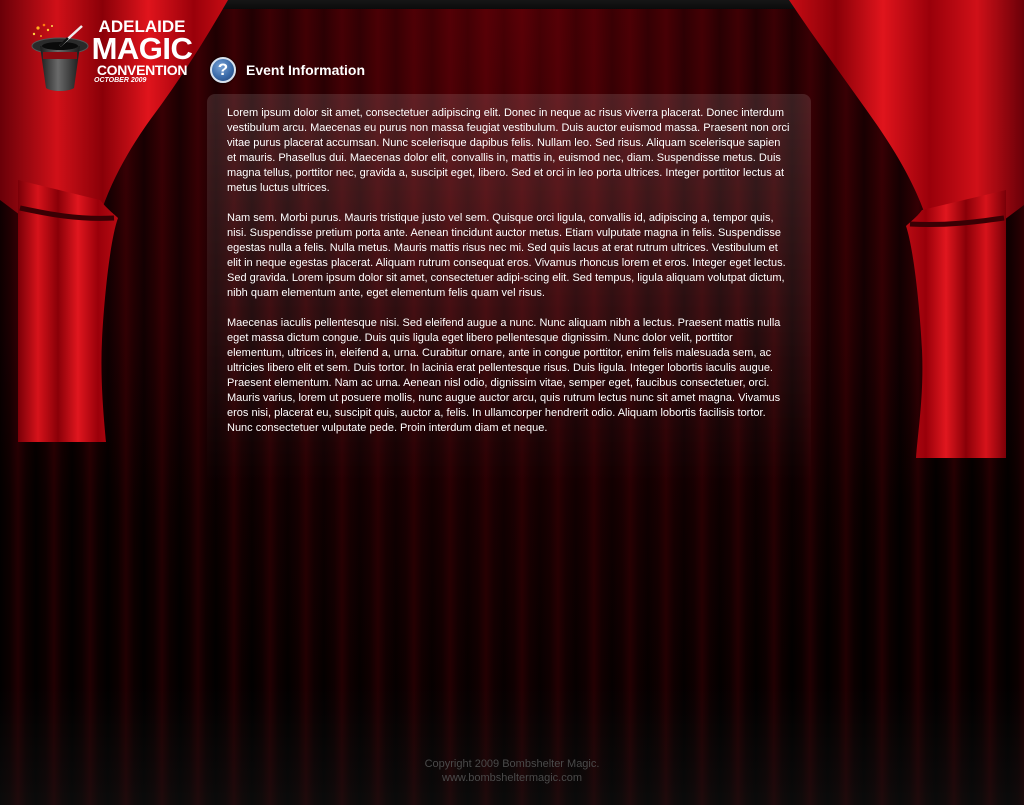  I want to click on logo-date: OCTOBER 2009, so click(120, 80).